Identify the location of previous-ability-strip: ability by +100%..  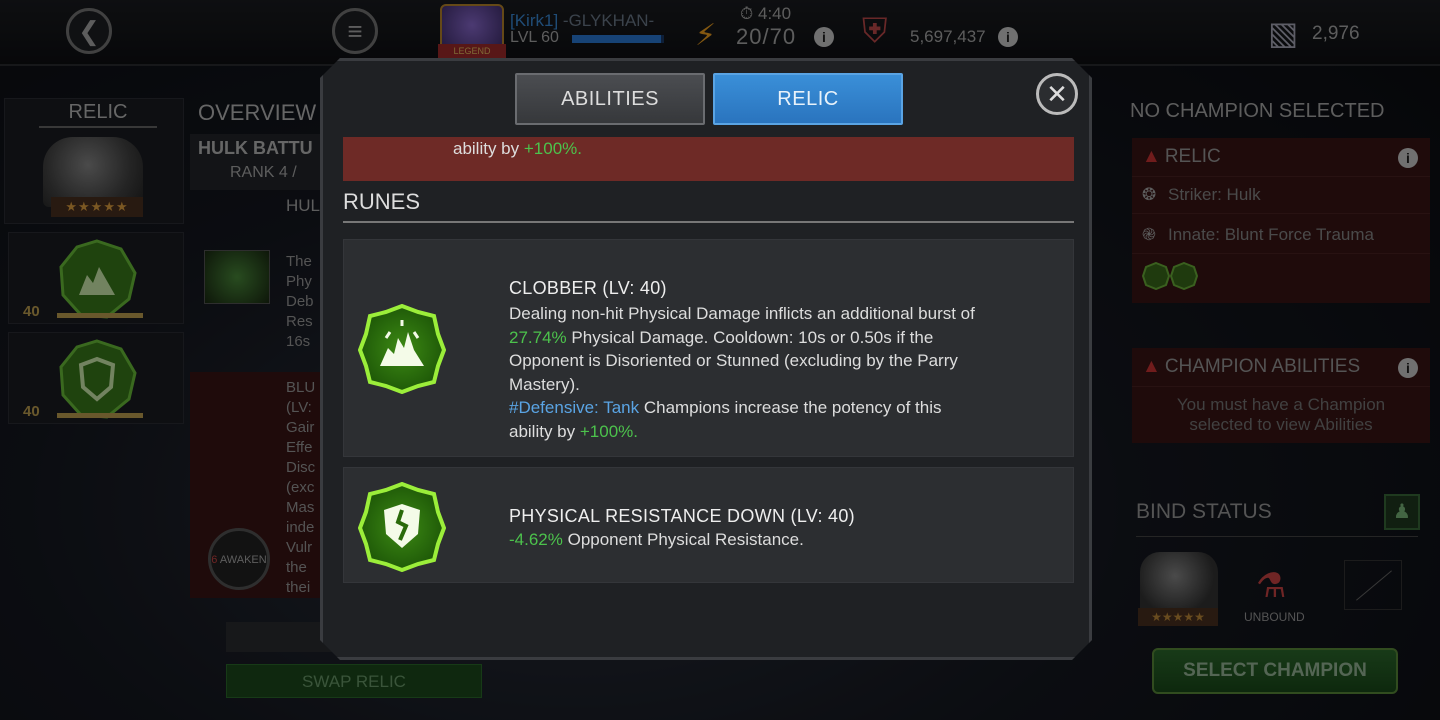
(708, 159).